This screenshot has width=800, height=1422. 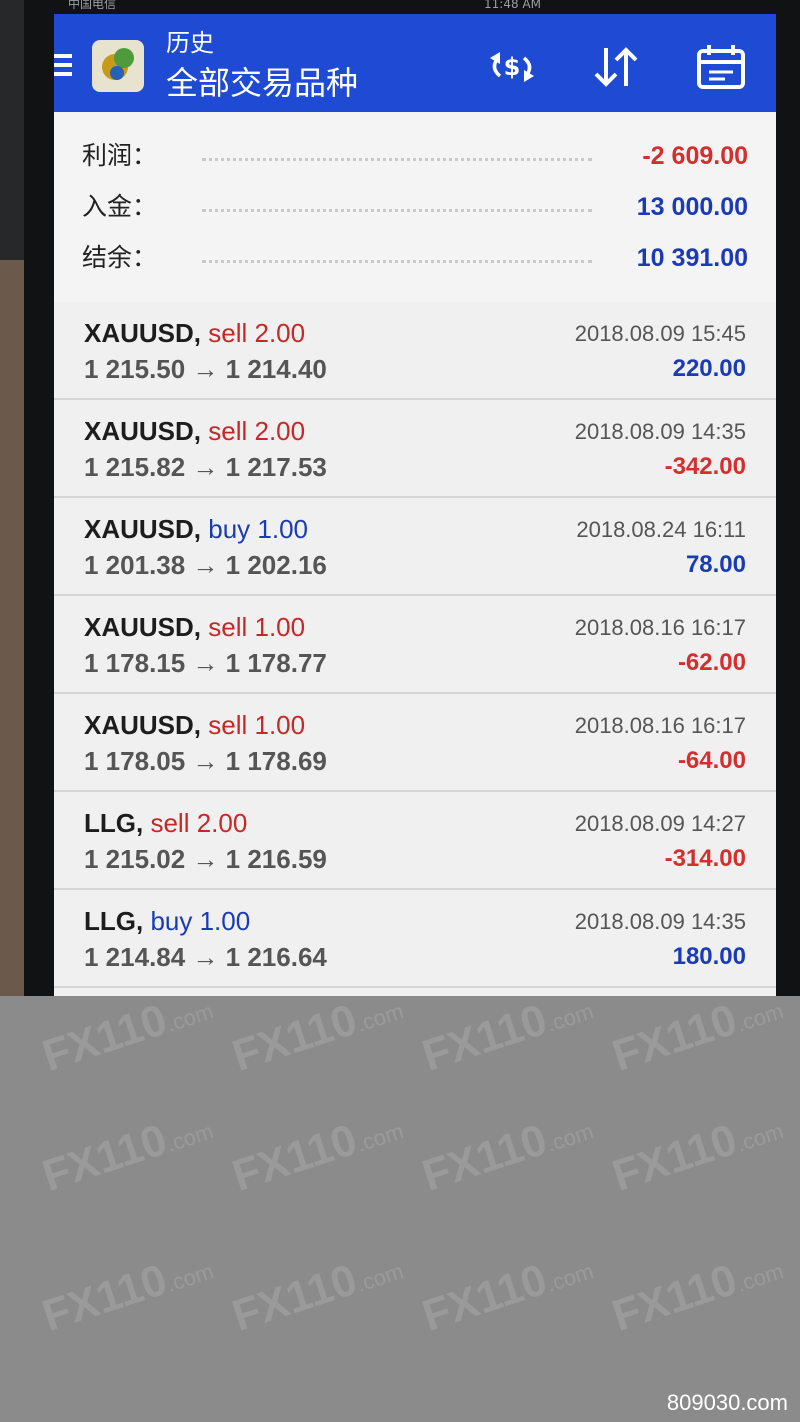 I want to click on trade-profit: -314.00, so click(x=705, y=858).